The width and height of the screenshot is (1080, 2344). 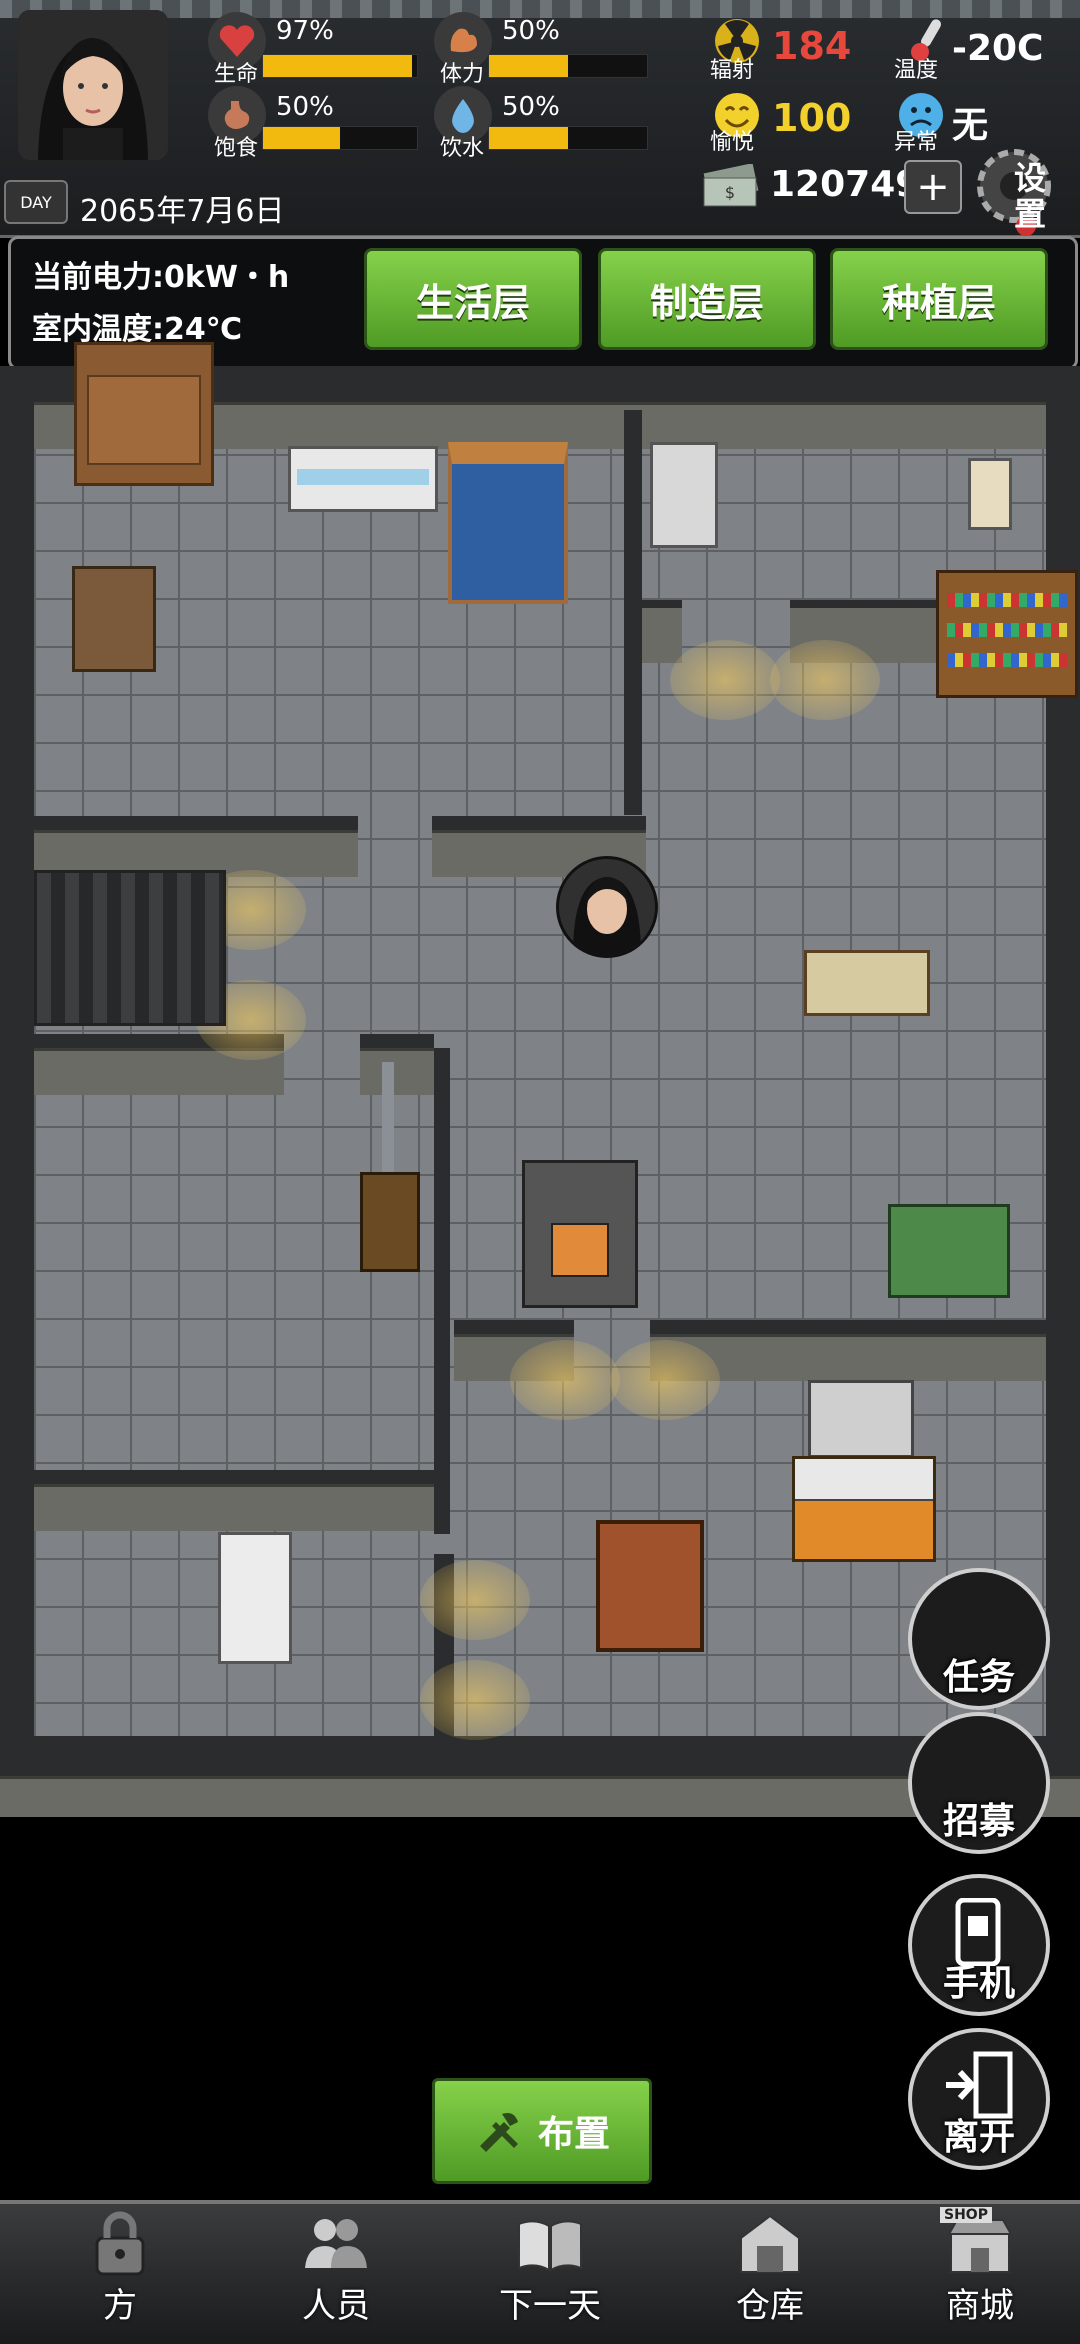 I want to click on nav-next-day: 下一天, so click(x=550, y=2270).